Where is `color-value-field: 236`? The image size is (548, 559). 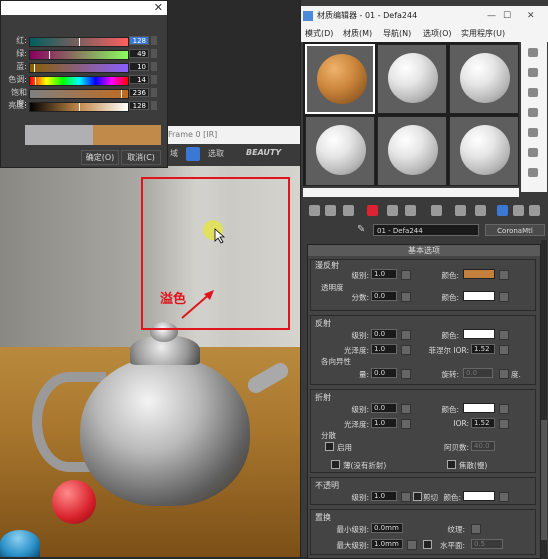 color-value-field: 236 is located at coordinates (139, 92).